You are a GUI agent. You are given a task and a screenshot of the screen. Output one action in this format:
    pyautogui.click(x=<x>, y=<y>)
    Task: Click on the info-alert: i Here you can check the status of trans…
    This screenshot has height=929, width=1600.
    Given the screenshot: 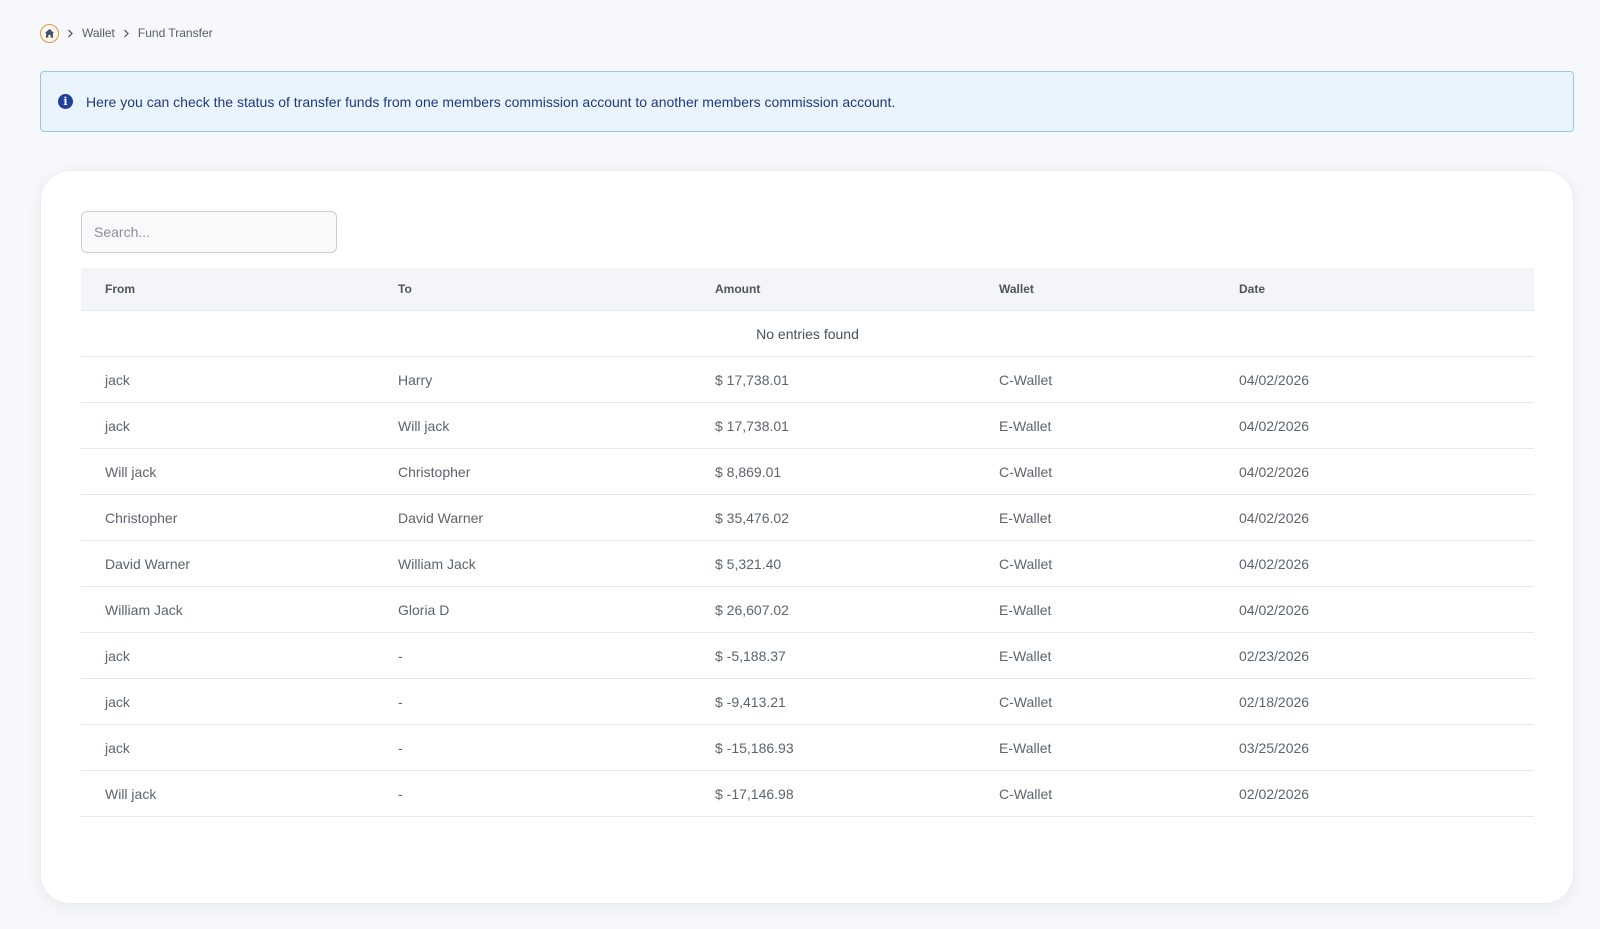 What is the action you would take?
    pyautogui.click(x=807, y=101)
    